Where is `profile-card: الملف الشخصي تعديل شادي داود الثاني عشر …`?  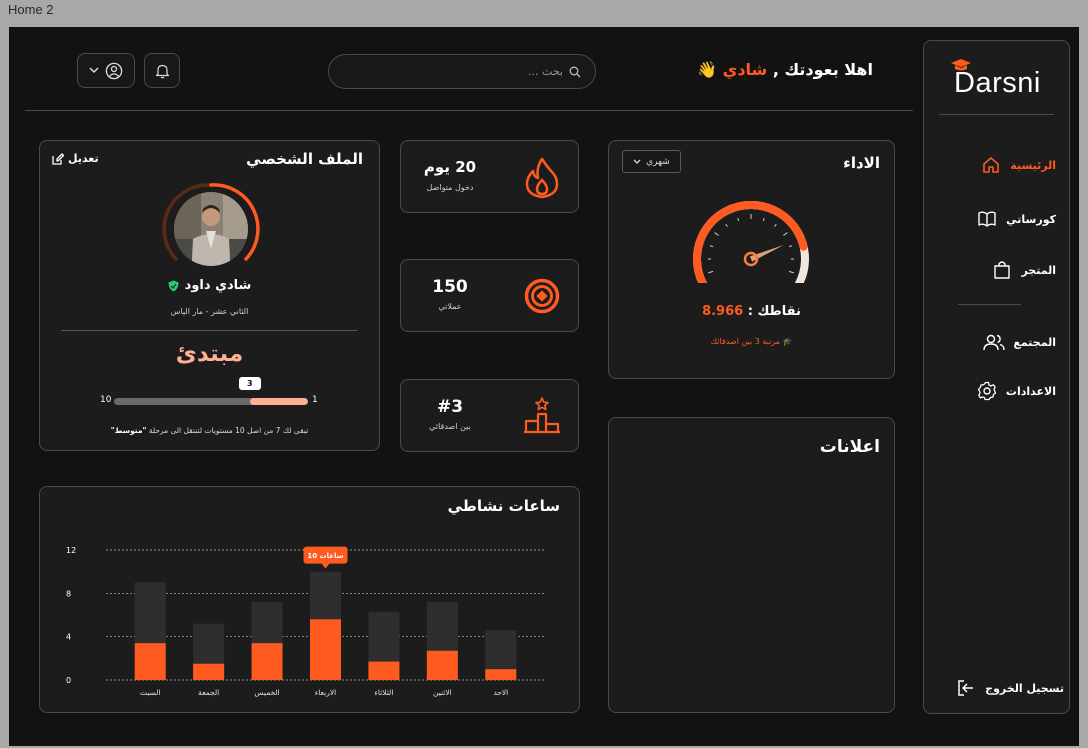
profile-card: الملف الشخصي تعديل شادي داود الثاني عشر … is located at coordinates (209, 295).